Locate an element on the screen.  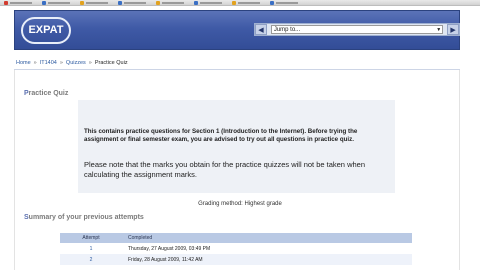
breadcrumb: Home» IT1404» Quizzes» Practice Quiz is located at coordinates (237, 63).